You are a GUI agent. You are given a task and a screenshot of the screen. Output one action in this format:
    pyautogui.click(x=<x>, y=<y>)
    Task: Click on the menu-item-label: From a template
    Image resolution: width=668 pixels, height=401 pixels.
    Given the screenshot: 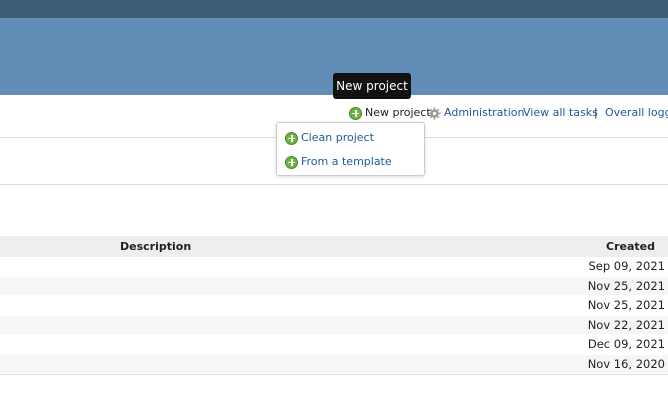 What is the action you would take?
    pyautogui.click(x=346, y=161)
    